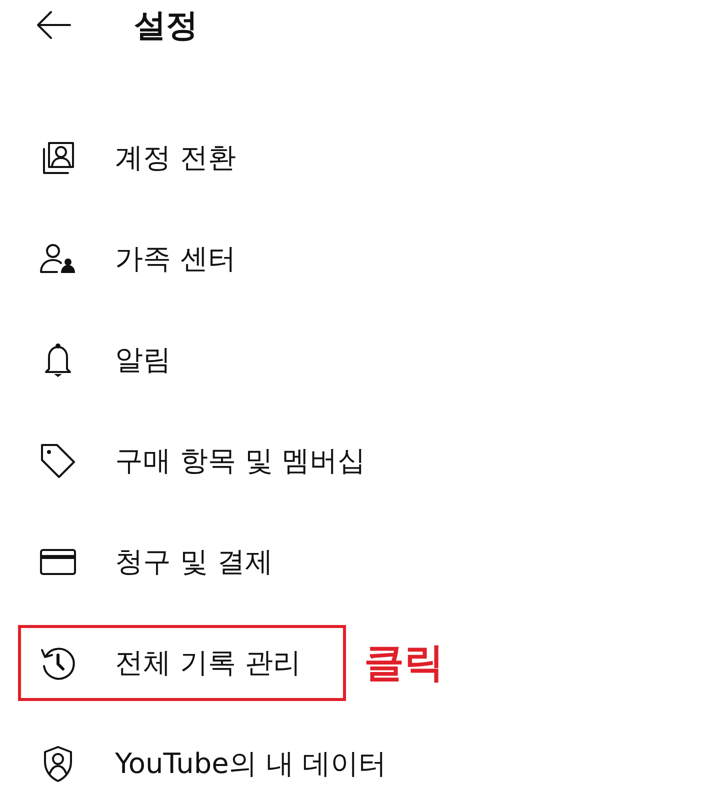 This screenshot has width=720, height=790. What do you see at coordinates (58, 763) in the screenshot?
I see `shield-person-icon` at bounding box center [58, 763].